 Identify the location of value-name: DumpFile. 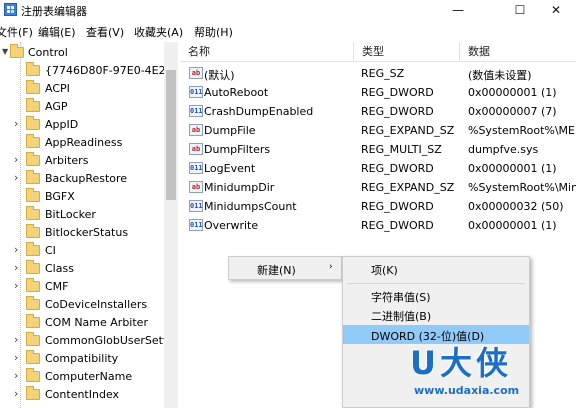
(230, 130).